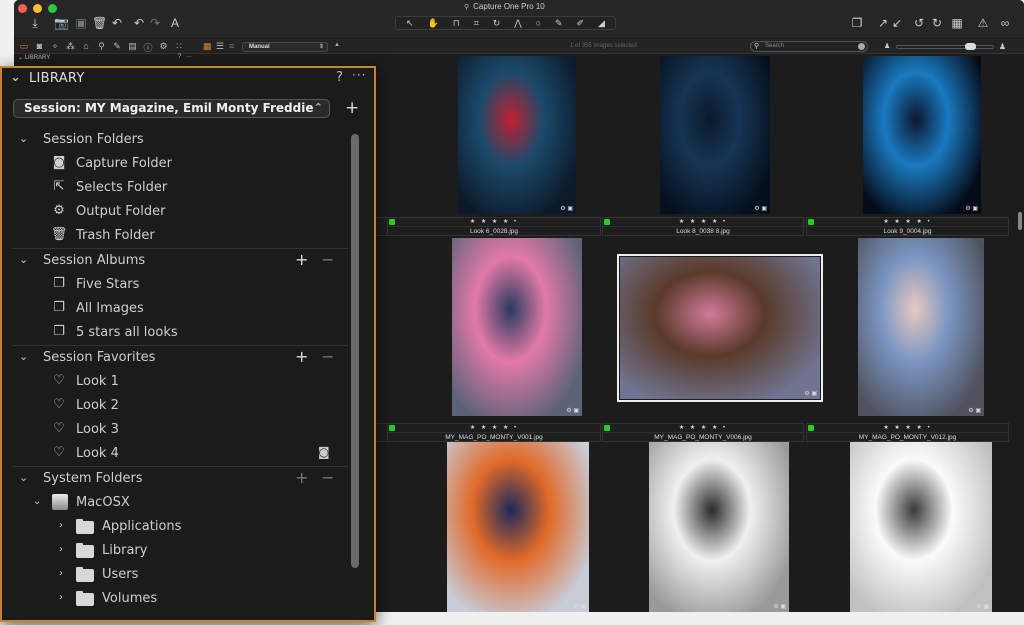 The height and width of the screenshot is (625, 1024). Describe the element at coordinates (355, 351) in the screenshot. I see `panel-scrollbar` at that location.